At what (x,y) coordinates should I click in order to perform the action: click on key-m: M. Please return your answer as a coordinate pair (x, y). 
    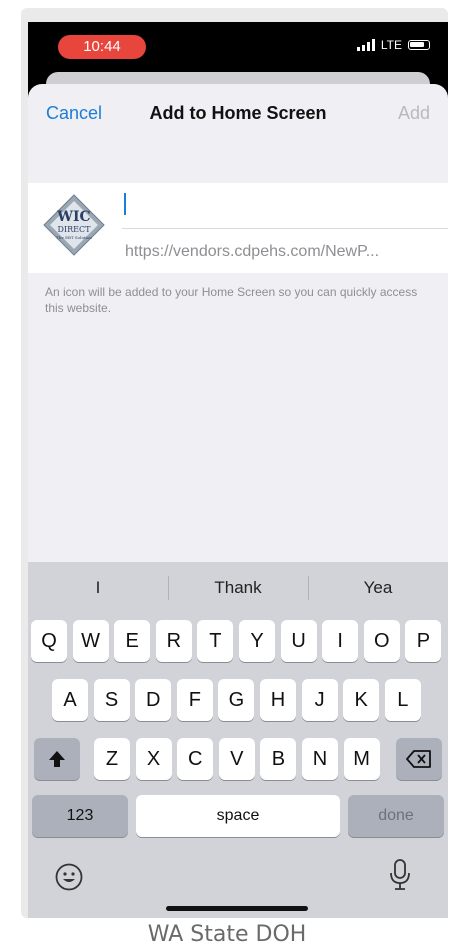
    Looking at the image, I should click on (361, 759).